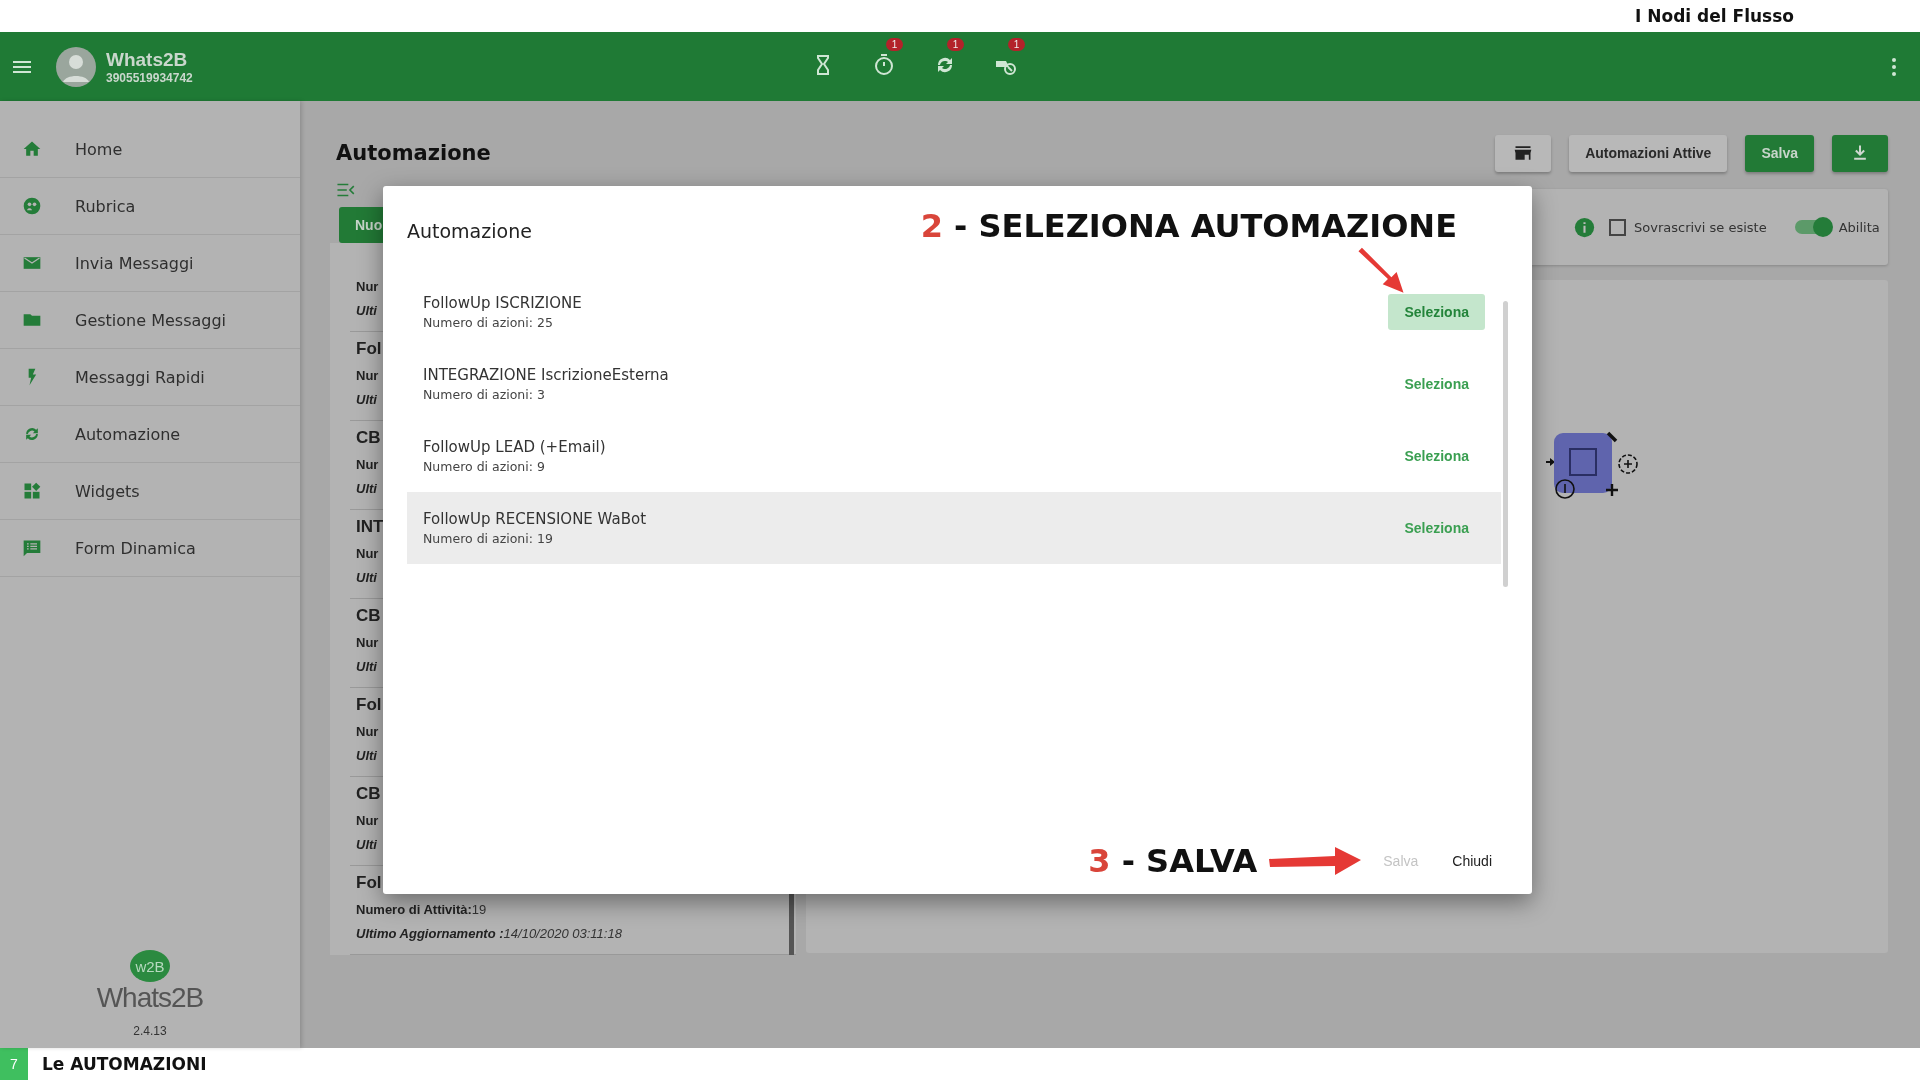  Describe the element at coordinates (149, 77) in the screenshot. I see `phone-number: 3905519934742` at that location.